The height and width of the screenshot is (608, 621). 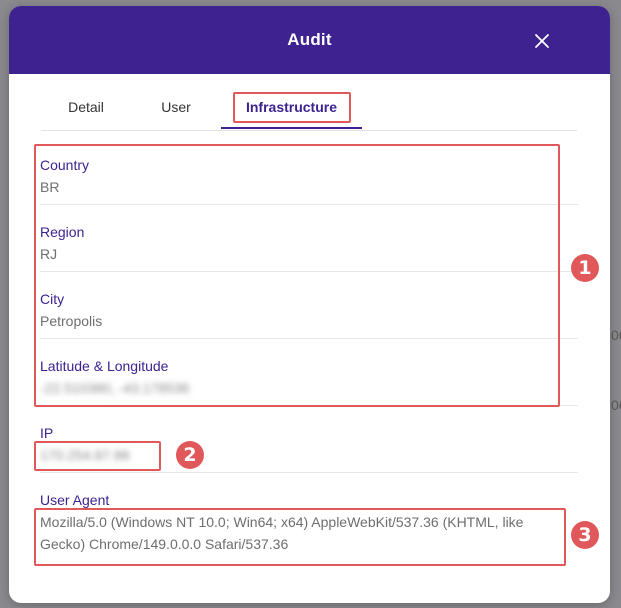 I want to click on annotation-badge-3: 3, so click(x=585, y=535).